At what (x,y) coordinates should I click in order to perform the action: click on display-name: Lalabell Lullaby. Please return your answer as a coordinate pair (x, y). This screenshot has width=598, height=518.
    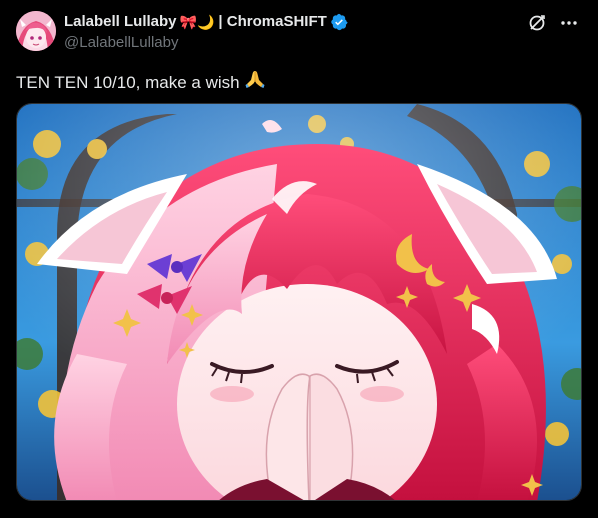
    Looking at the image, I should click on (120, 22).